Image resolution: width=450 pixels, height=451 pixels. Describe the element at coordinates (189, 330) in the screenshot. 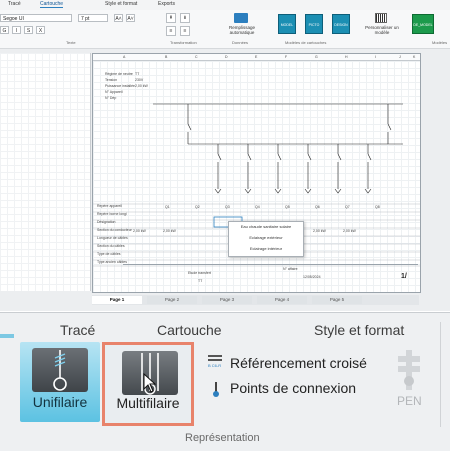

I see `zoom-tab-cartouche: Cartouche` at that location.